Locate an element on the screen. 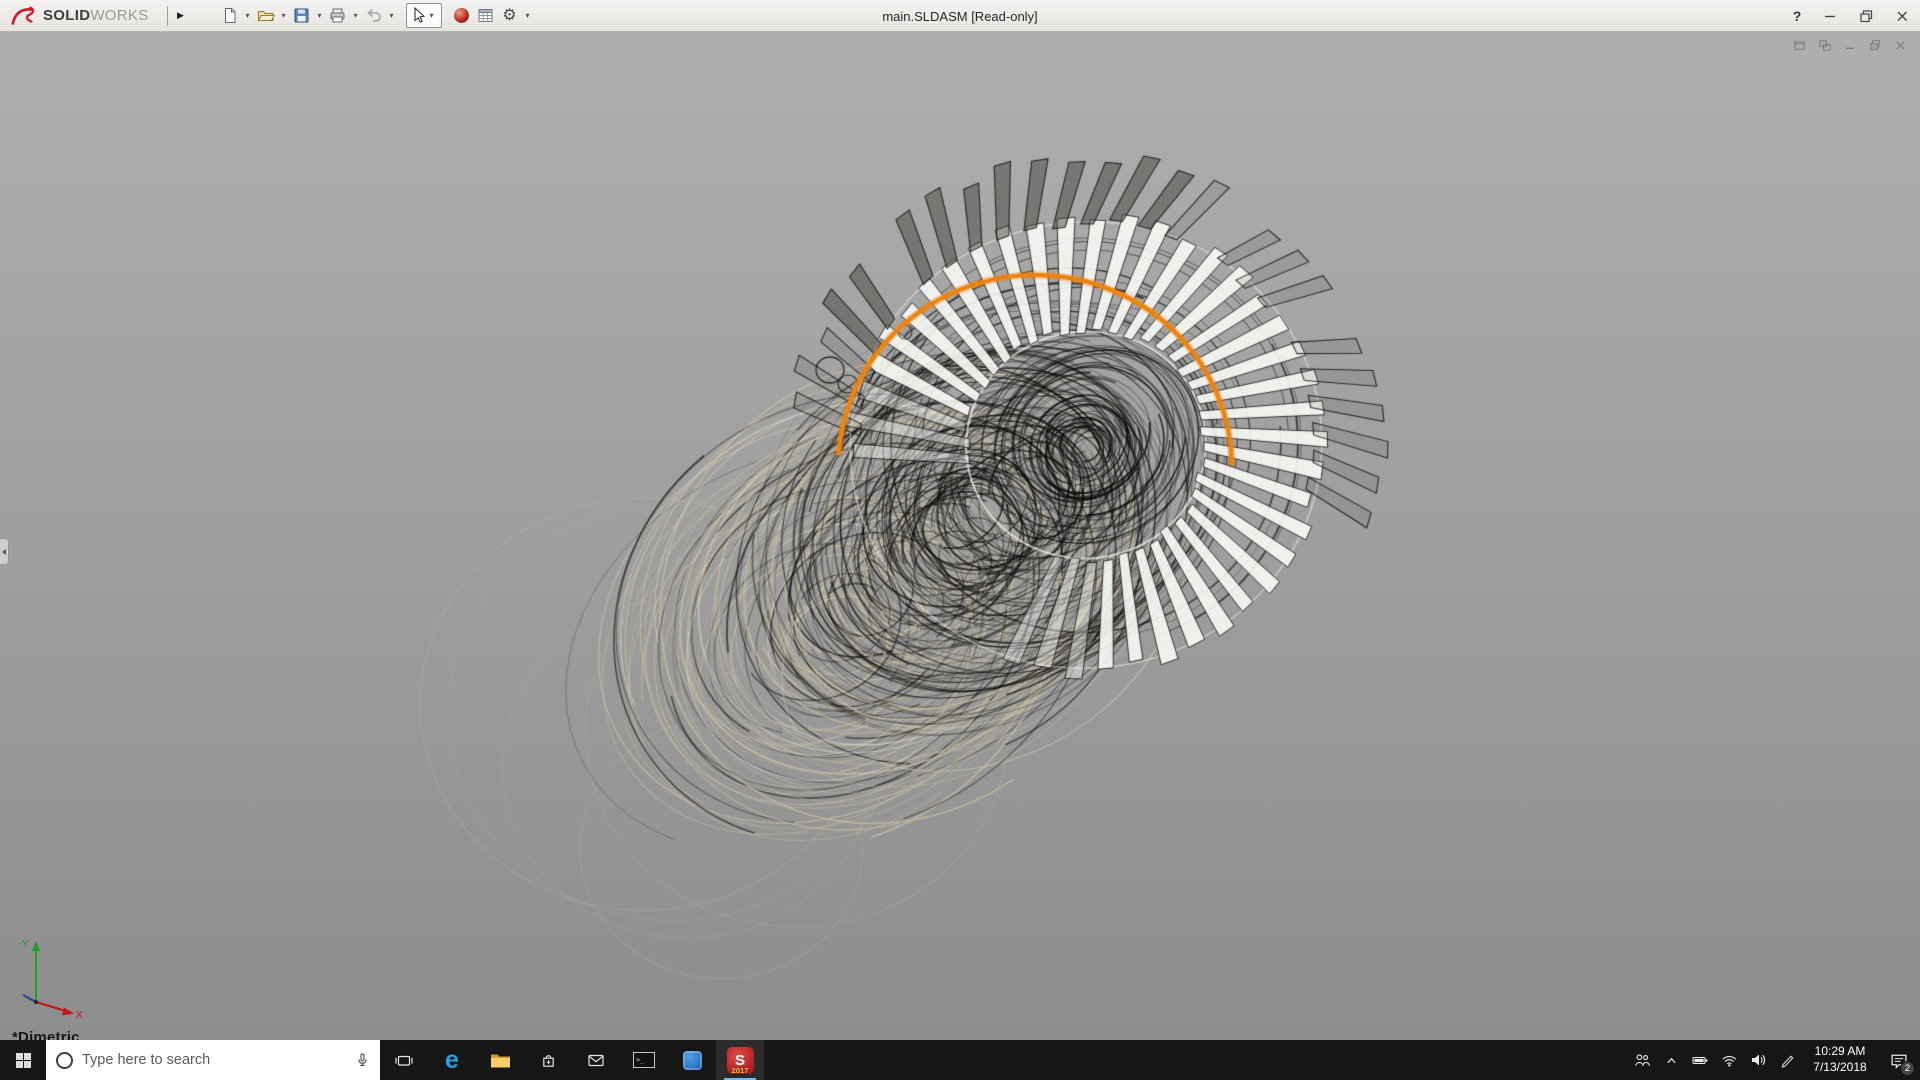 Image resolution: width=1920 pixels, height=1080 pixels. minimize-icon is located at coordinates (1830, 16).